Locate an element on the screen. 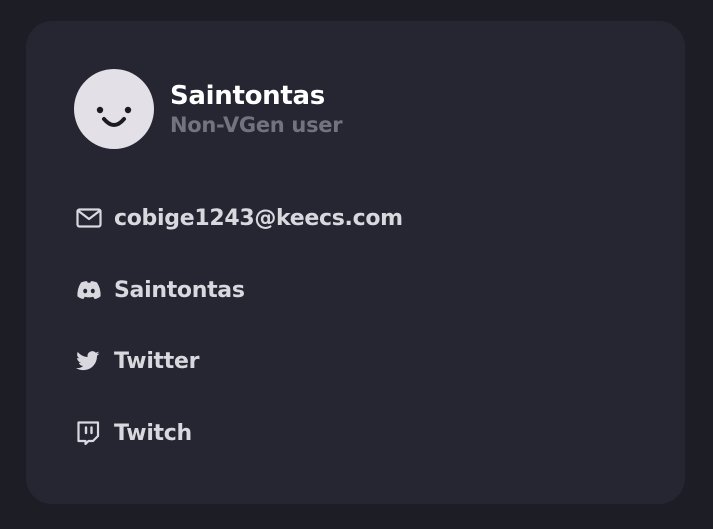 The height and width of the screenshot is (529, 713). mail-icon is located at coordinates (90, 218).